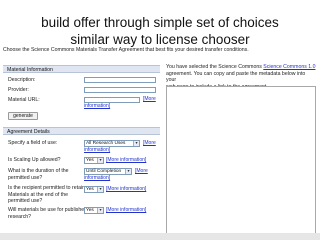 This screenshot has width=320, height=240. Describe the element at coordinates (97, 178) in the screenshot. I see `duration-info-link: information]` at that location.